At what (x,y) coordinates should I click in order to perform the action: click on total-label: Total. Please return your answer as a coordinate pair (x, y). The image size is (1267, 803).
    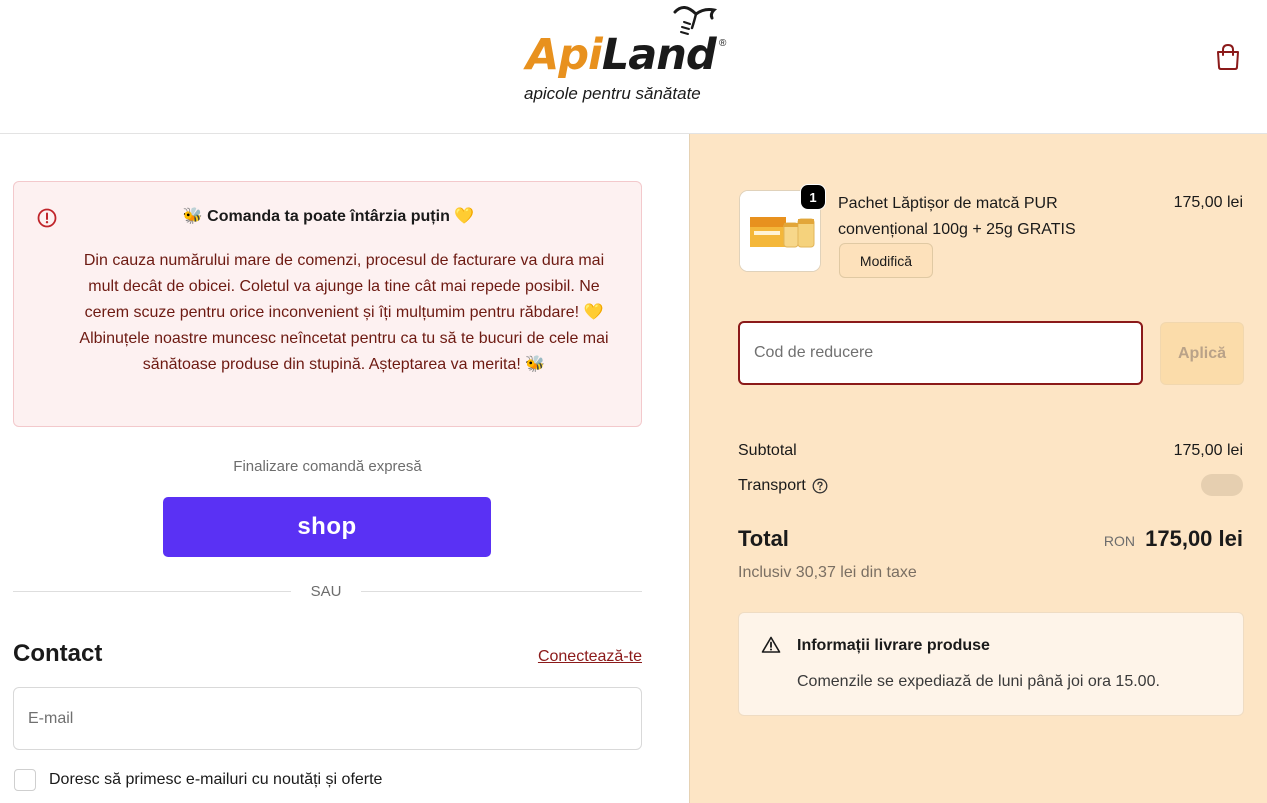
    Looking at the image, I should click on (763, 538).